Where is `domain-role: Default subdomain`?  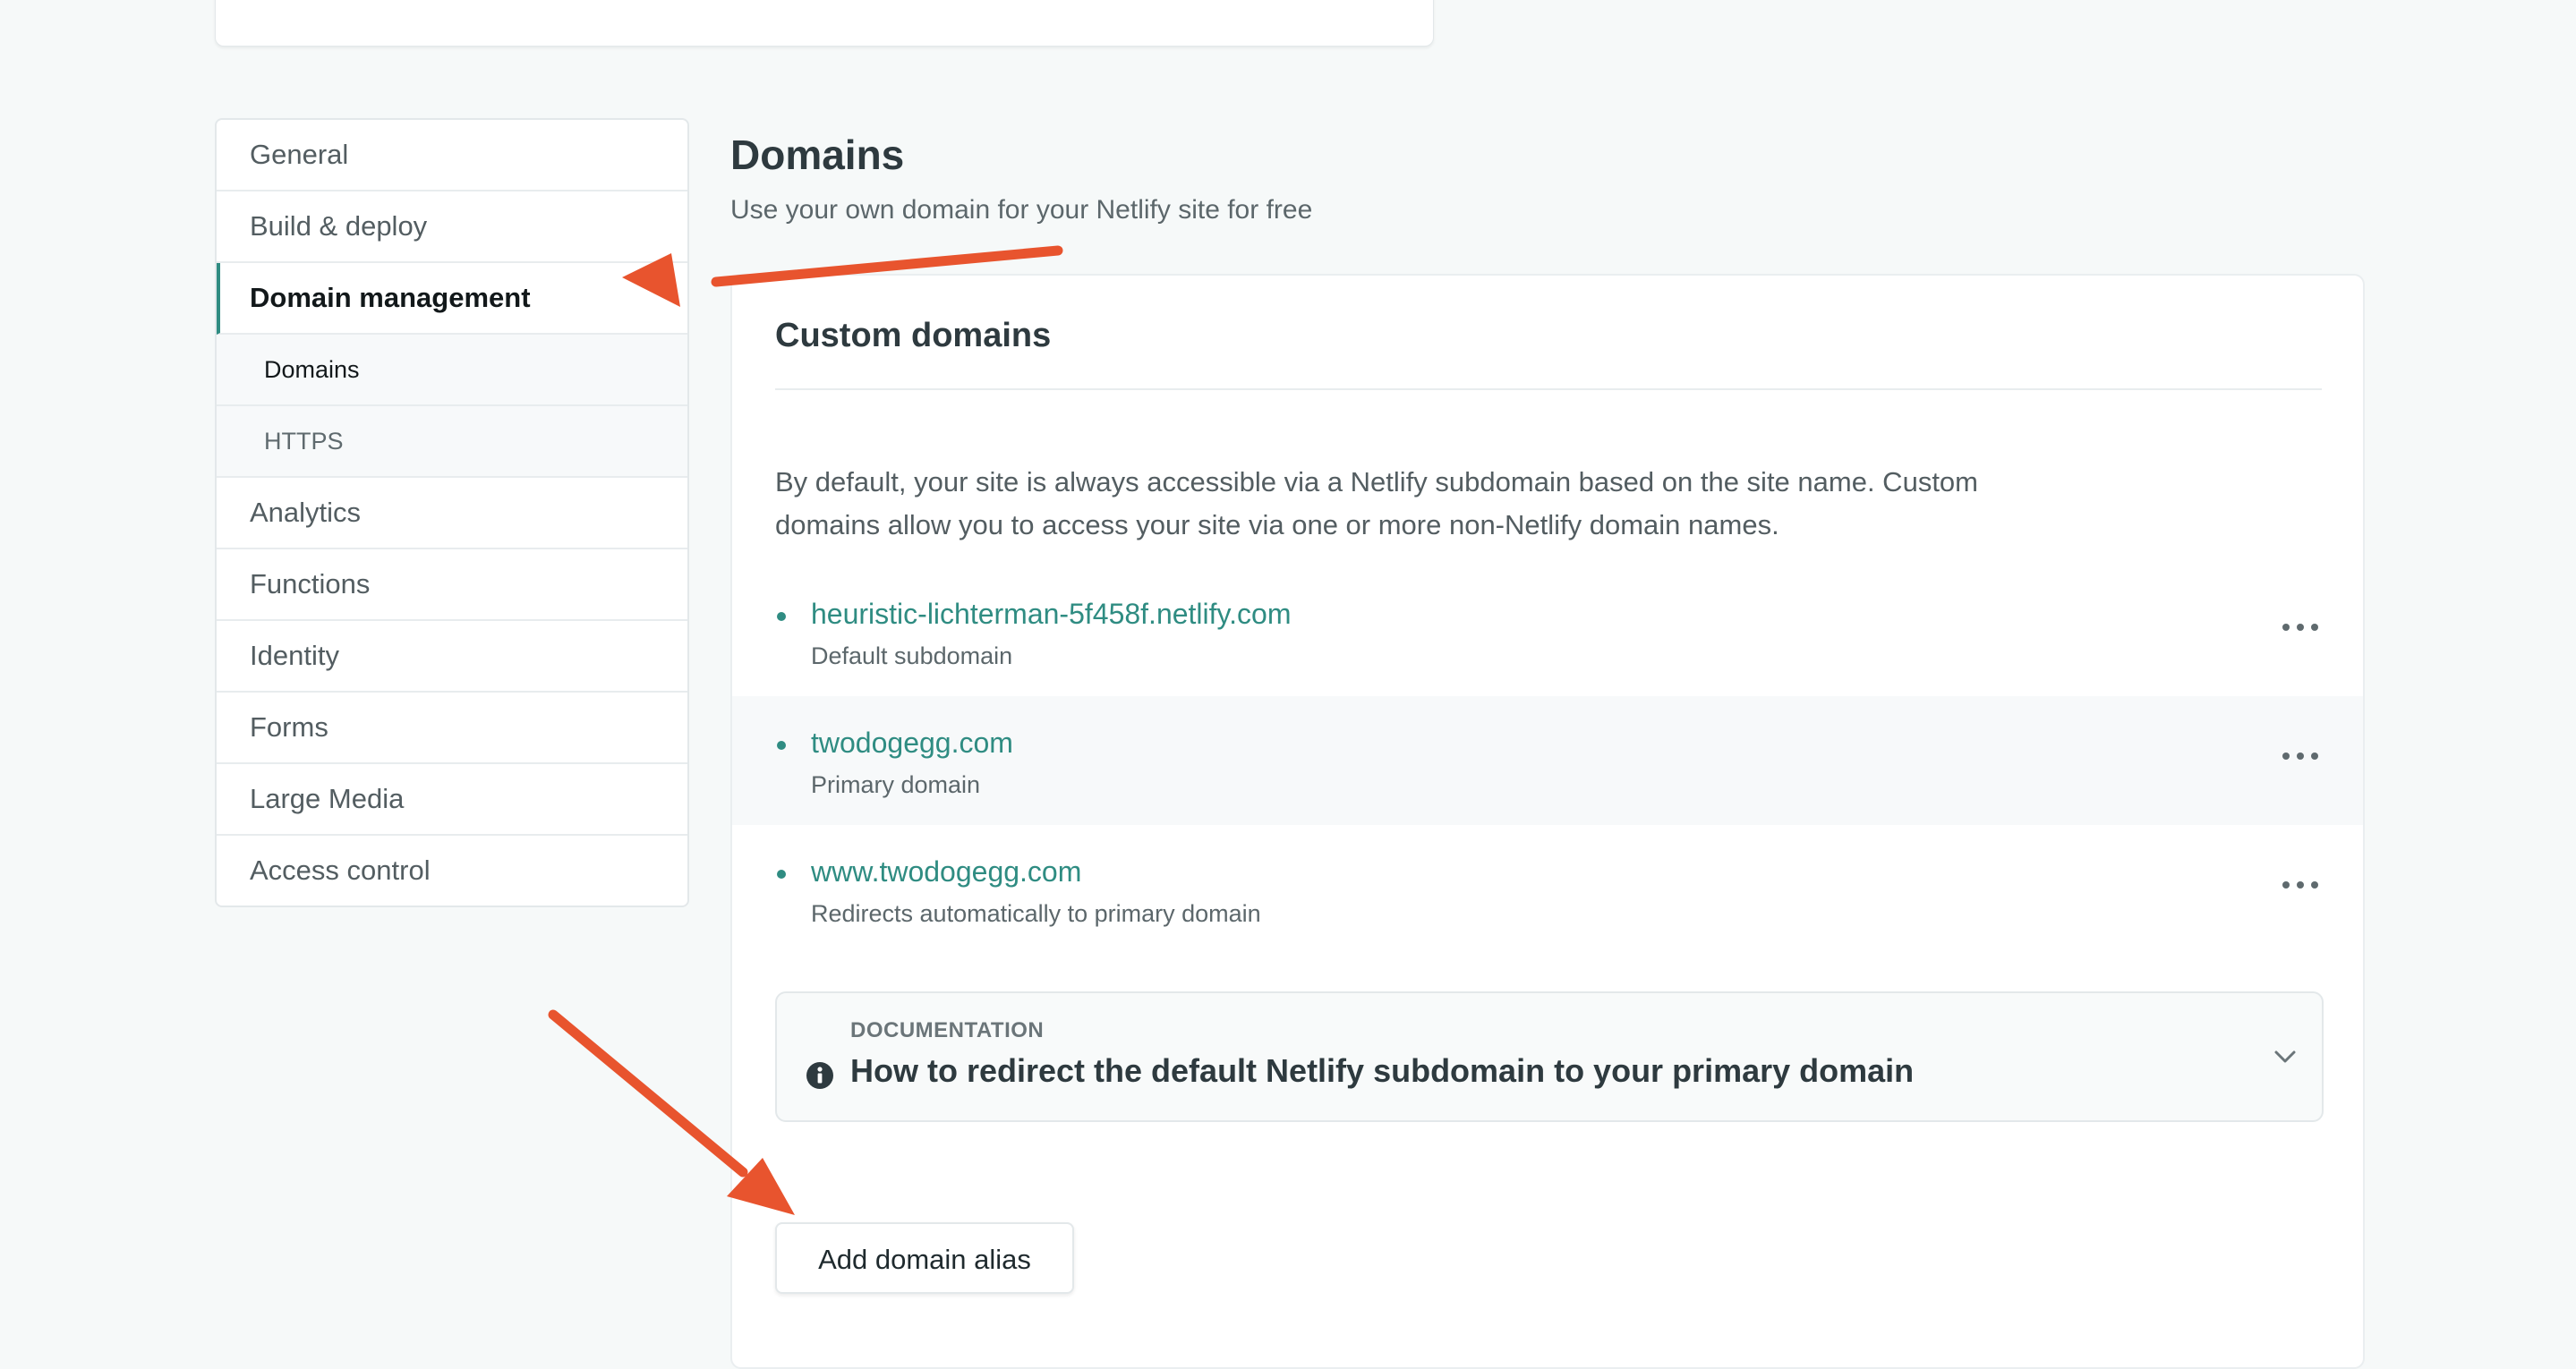 domain-role: Default subdomain is located at coordinates (912, 655).